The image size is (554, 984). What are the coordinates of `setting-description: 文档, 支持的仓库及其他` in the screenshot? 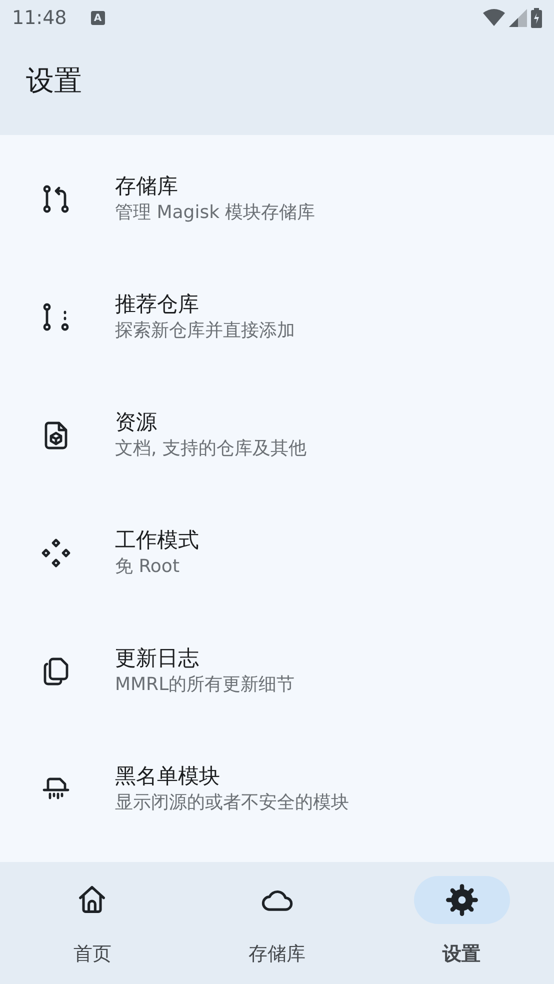 It's located at (210, 449).